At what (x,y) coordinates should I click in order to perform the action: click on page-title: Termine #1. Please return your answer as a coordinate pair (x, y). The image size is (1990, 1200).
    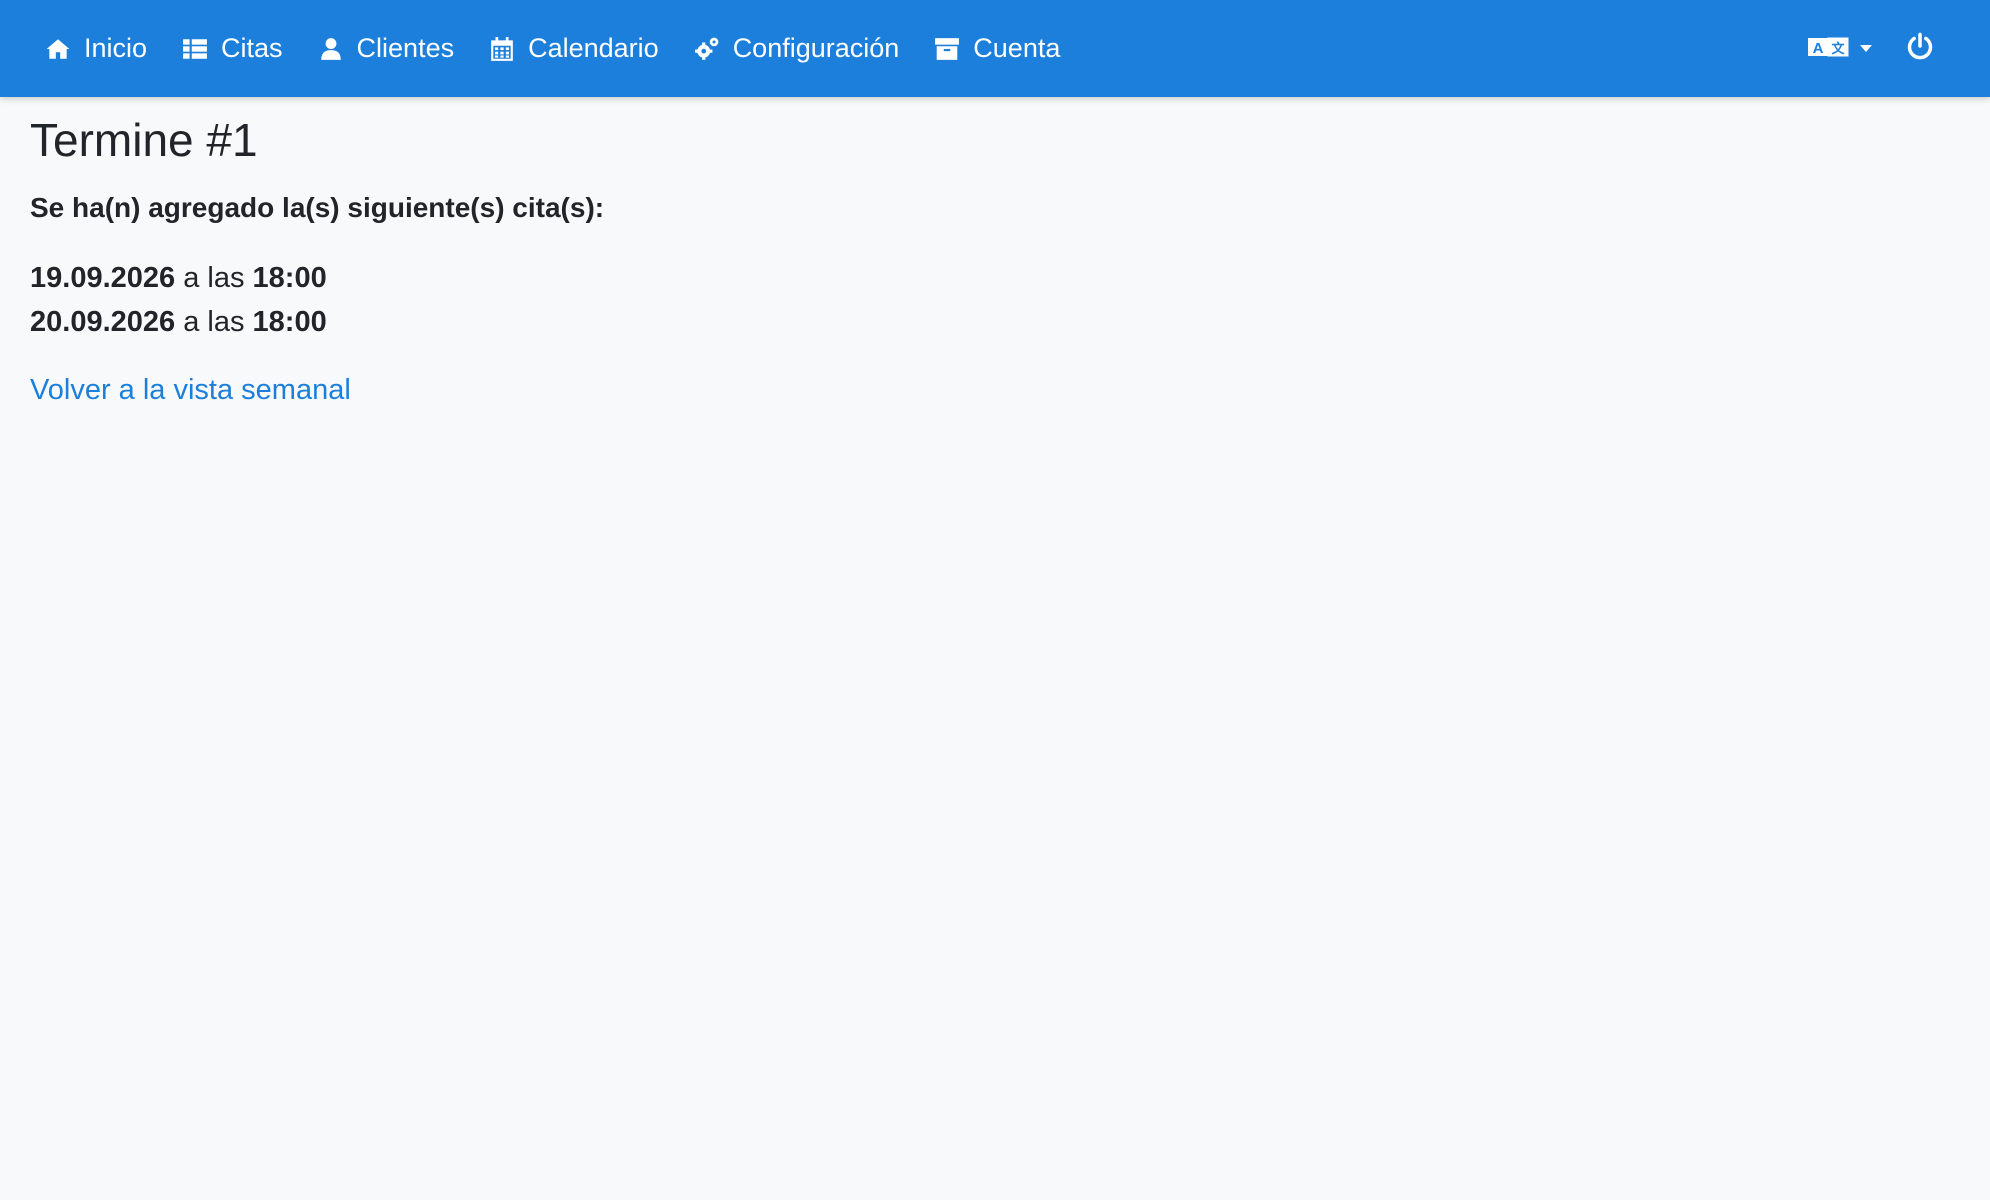
    Looking at the image, I should click on (144, 140).